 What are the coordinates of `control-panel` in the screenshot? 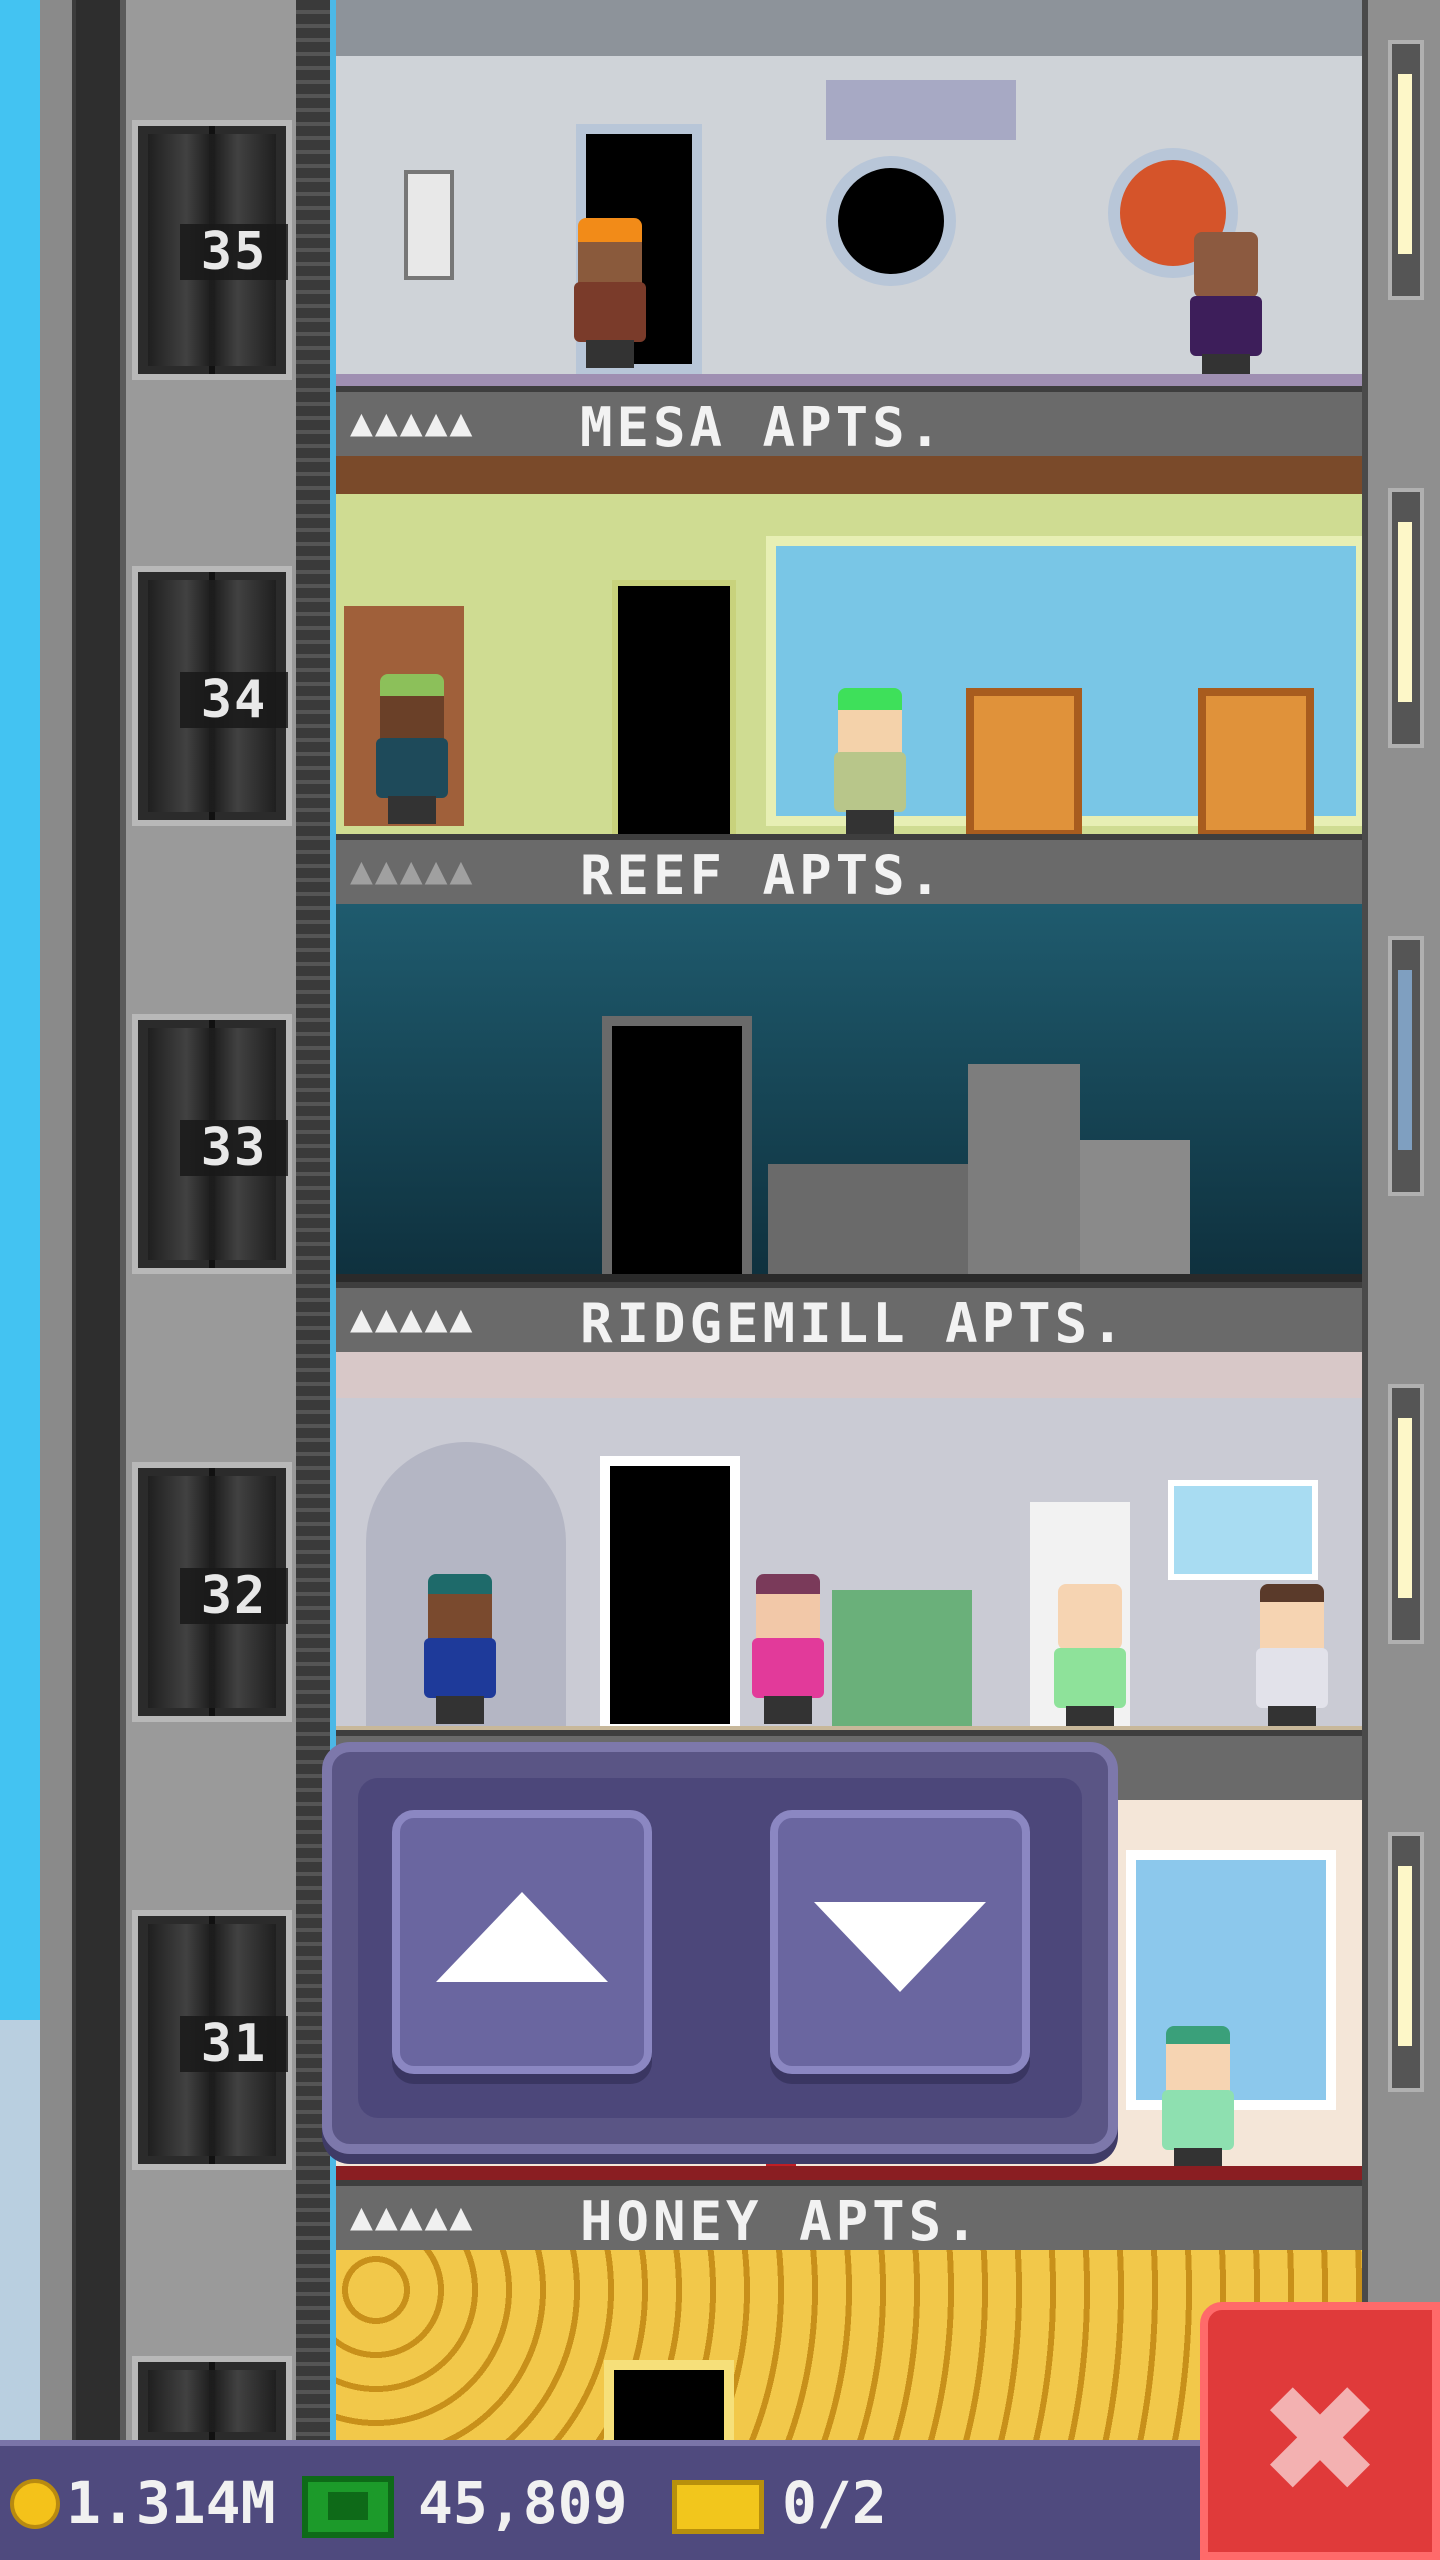 It's located at (921, 110).